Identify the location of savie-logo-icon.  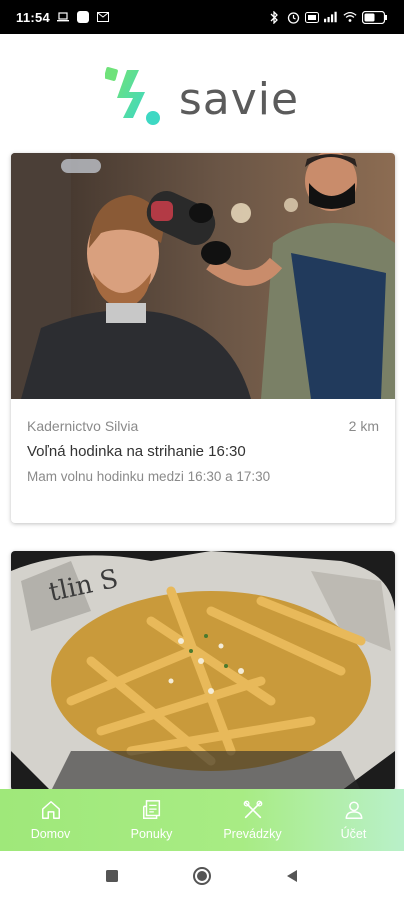
(134, 99).